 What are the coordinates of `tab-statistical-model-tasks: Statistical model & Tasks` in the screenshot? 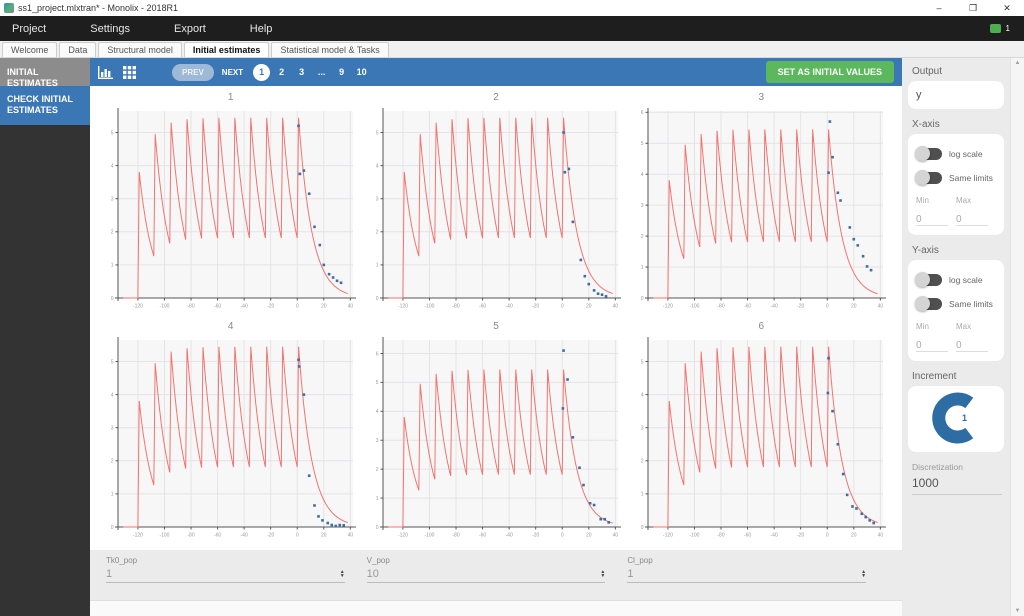 It's located at (330, 49).